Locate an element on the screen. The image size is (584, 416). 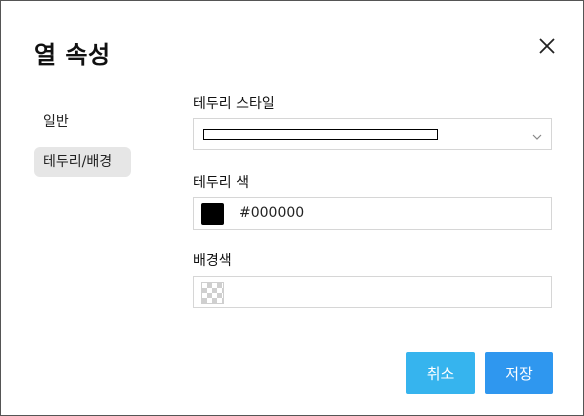
transparent-swatch-icon is located at coordinates (212, 293).